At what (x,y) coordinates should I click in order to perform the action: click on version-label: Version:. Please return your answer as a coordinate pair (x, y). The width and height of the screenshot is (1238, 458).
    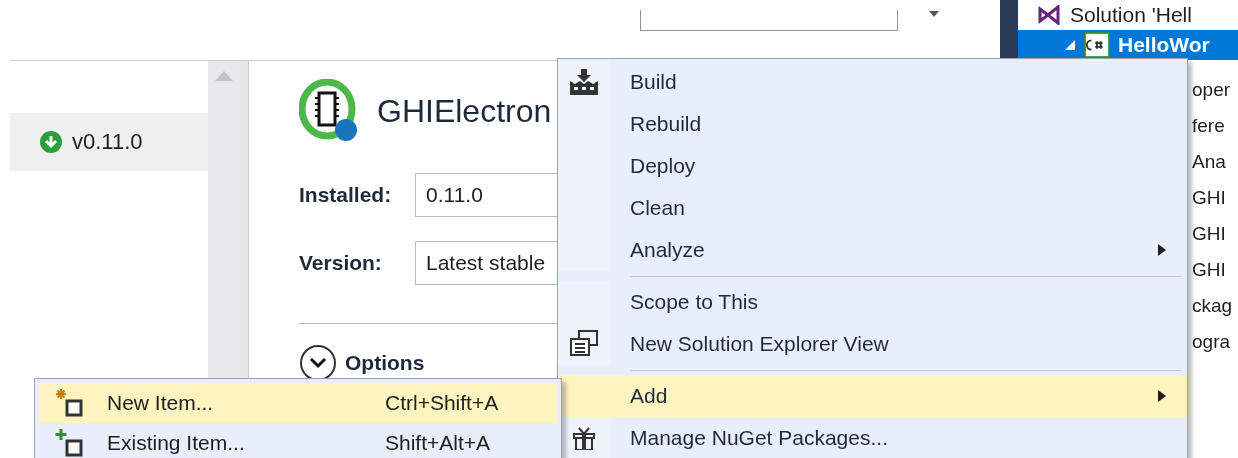
    Looking at the image, I should click on (341, 263).